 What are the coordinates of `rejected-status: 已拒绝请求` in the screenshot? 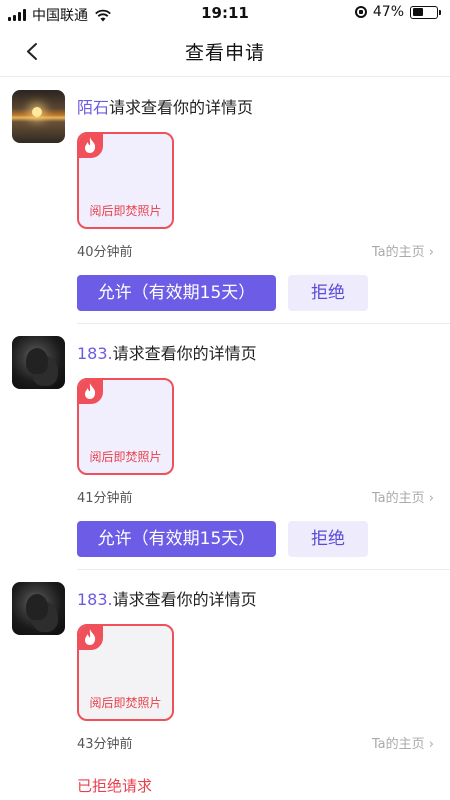 It's located at (115, 786).